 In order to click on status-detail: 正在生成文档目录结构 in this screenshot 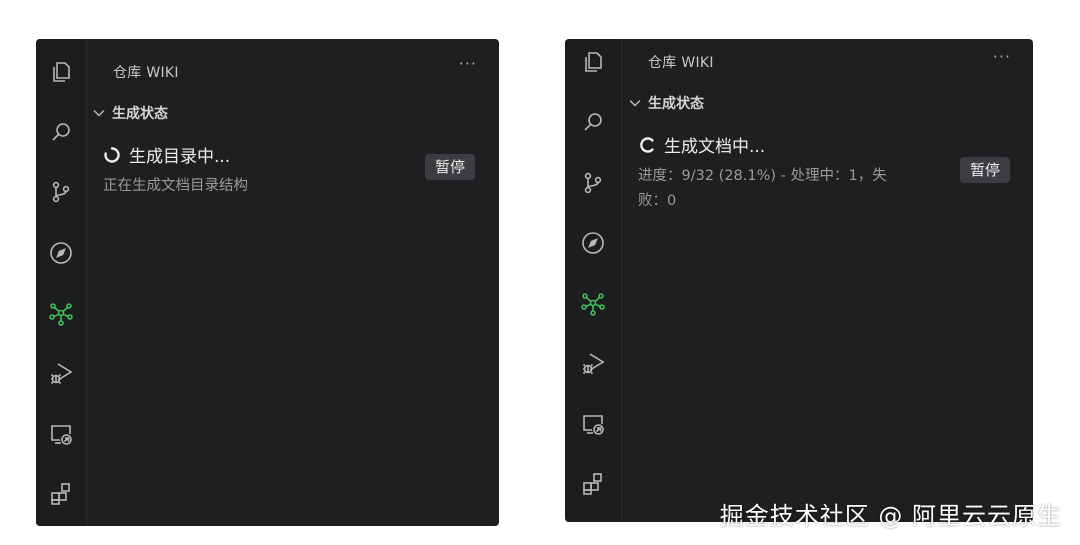, I will do `click(175, 186)`.